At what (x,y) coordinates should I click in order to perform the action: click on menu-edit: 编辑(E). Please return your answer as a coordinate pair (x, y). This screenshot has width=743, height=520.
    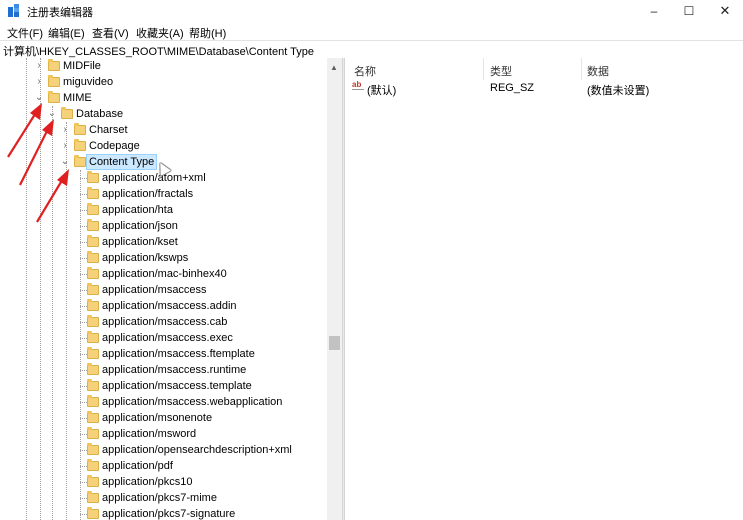
    Looking at the image, I should click on (66, 33).